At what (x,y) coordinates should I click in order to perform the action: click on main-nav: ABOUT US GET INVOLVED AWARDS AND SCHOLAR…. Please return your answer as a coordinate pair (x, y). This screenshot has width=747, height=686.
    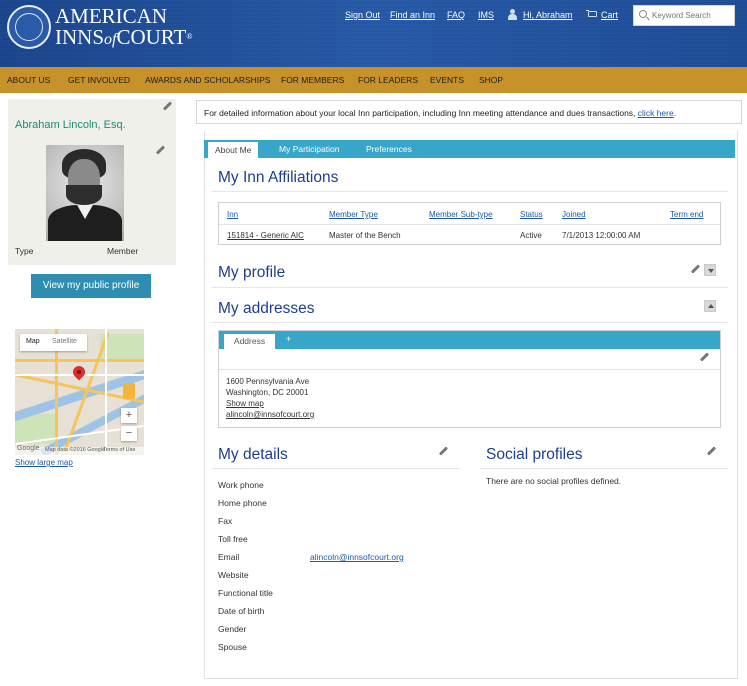
    Looking at the image, I should click on (373, 80).